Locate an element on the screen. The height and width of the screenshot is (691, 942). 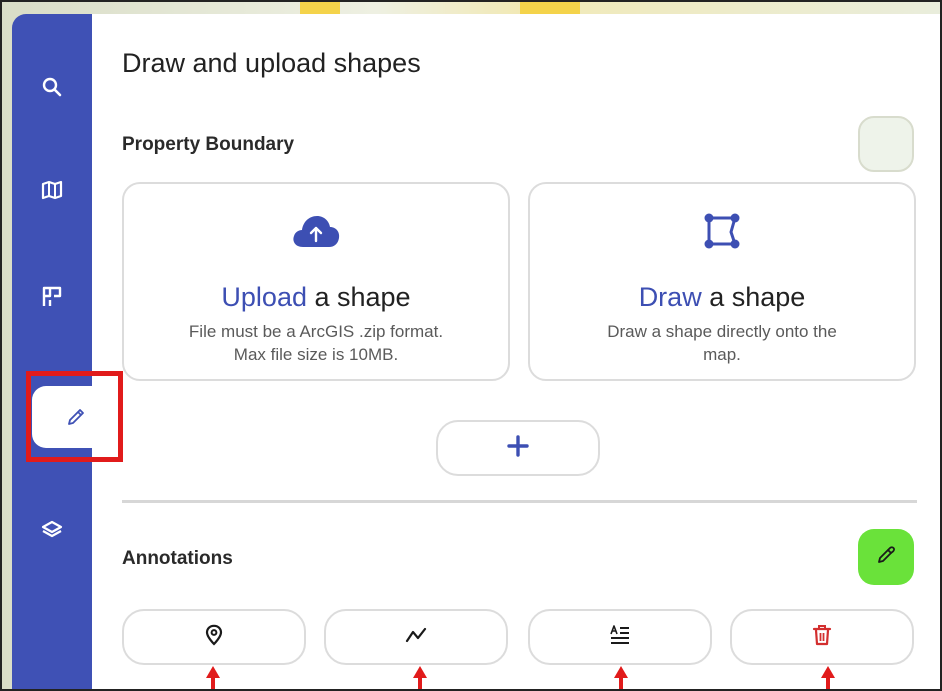
text-tool-button is located at coordinates (620, 637).